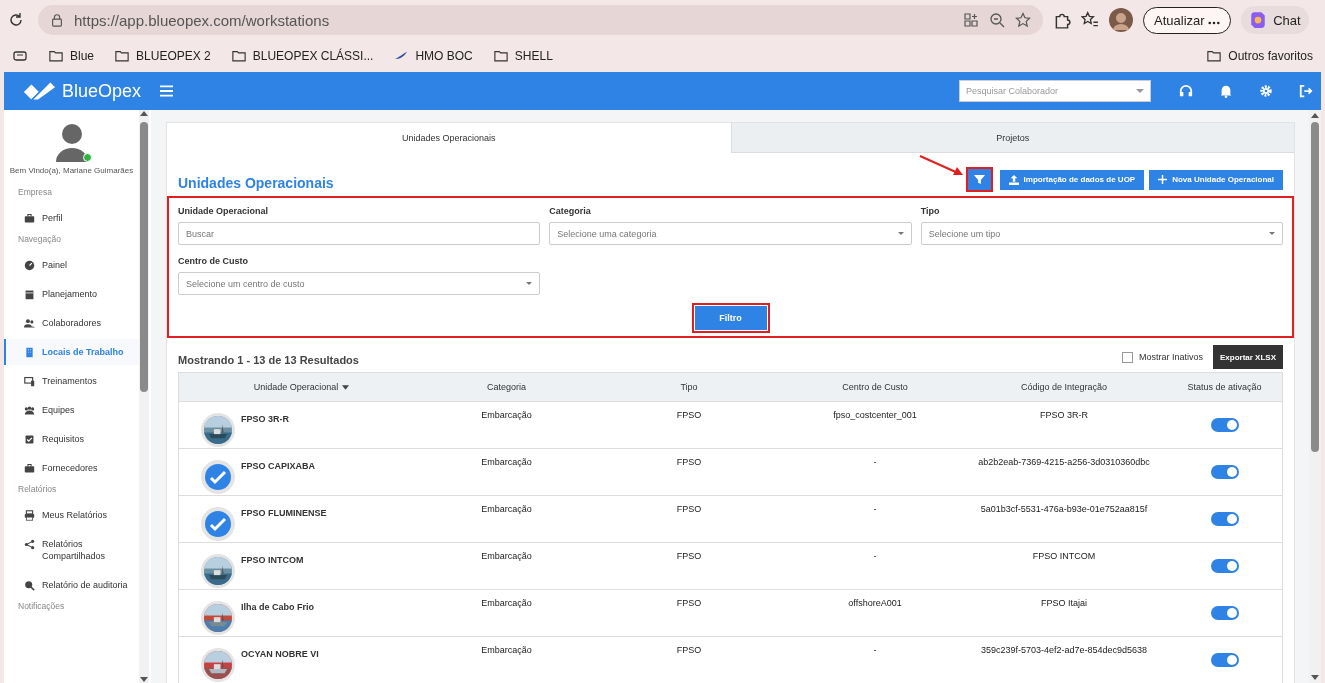  Describe the element at coordinates (433, 56) in the screenshot. I see `bookmark: HMO BOC` at that location.